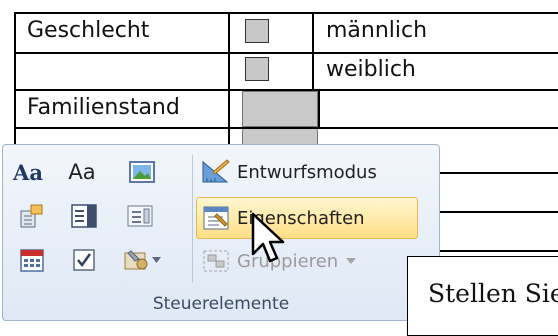  Describe the element at coordinates (280, 137) in the screenshot. I see `dropdown-field-below` at that location.